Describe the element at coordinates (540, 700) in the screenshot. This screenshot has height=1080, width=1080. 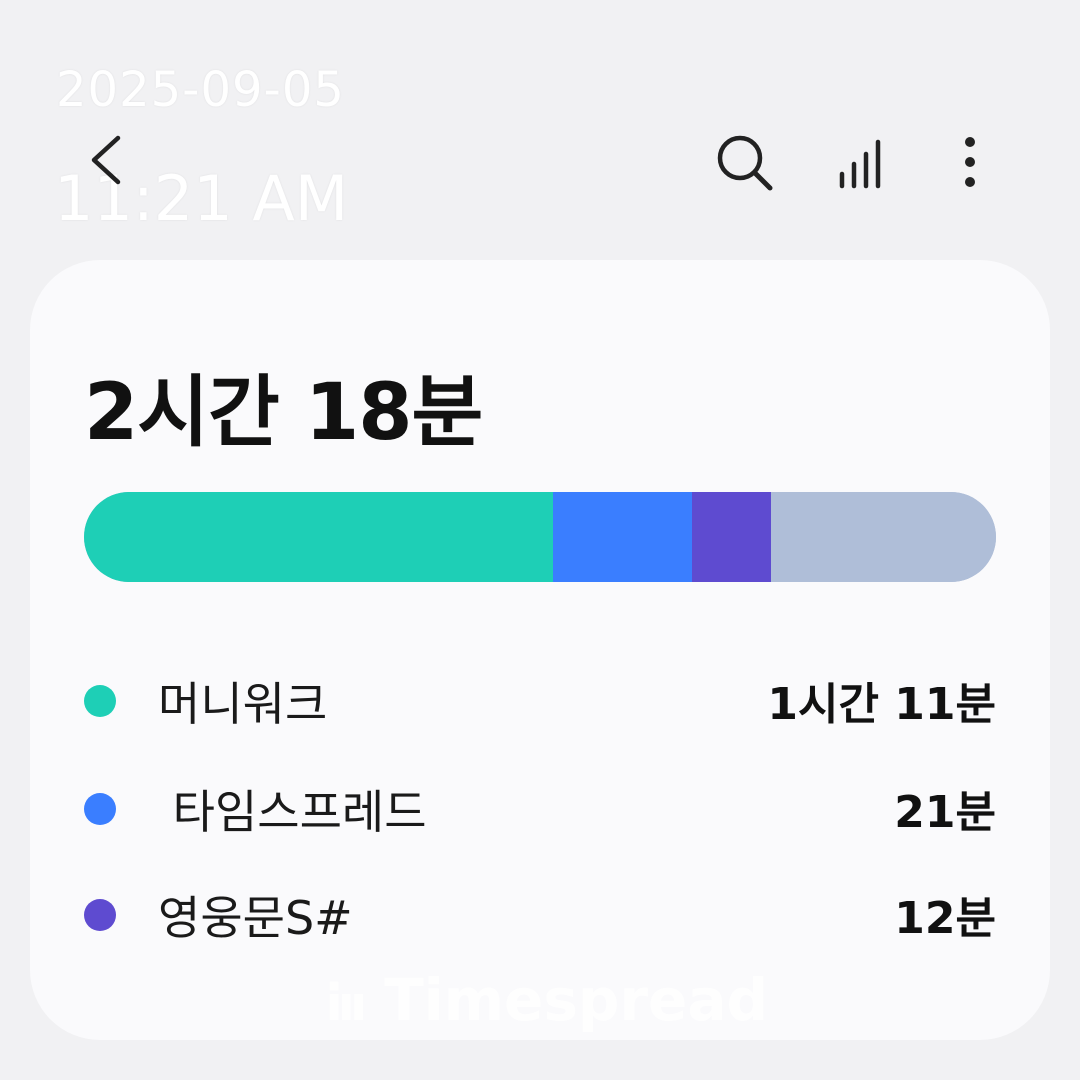
I see `app-row-moneywalk: 머니워크 1시간 11분` at that location.